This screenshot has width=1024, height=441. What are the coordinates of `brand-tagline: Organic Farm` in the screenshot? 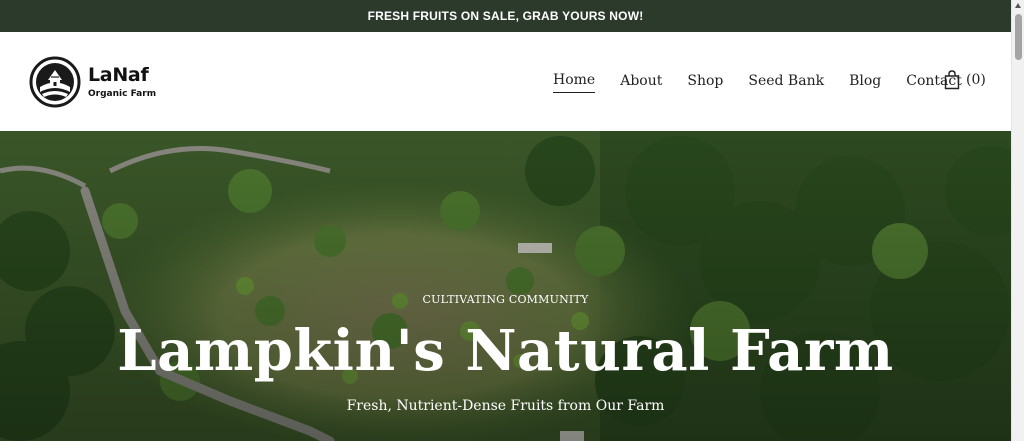 It's located at (122, 93).